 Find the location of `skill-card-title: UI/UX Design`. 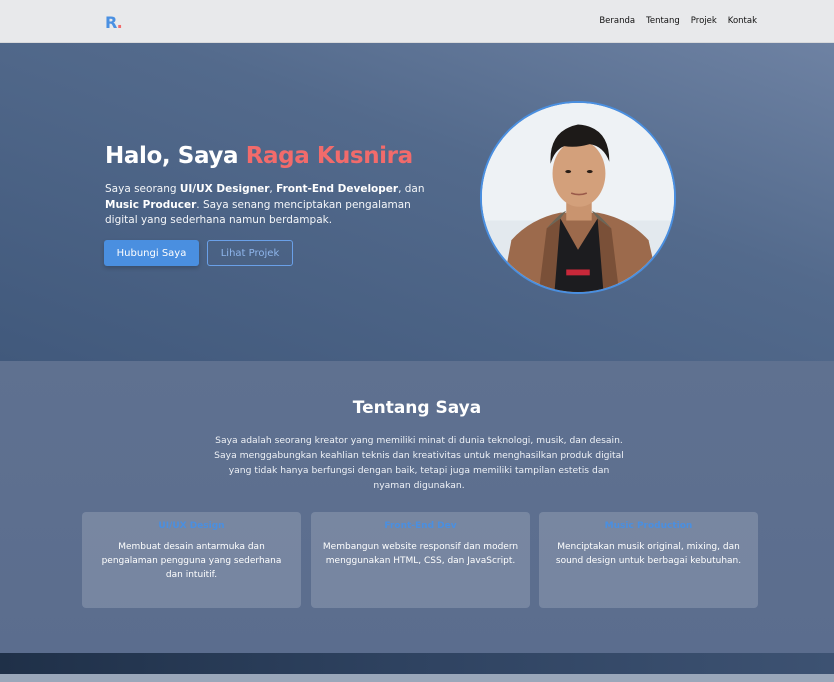

skill-card-title: UI/UX Design is located at coordinates (191, 526).